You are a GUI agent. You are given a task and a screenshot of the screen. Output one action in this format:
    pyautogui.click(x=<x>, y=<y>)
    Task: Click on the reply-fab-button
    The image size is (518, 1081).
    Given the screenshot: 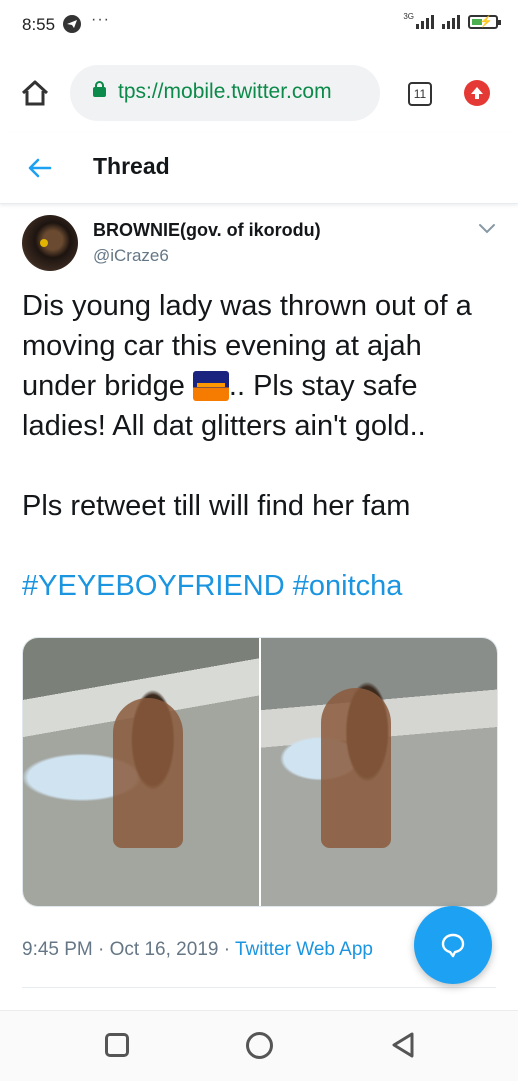 What is the action you would take?
    pyautogui.click(x=453, y=945)
    